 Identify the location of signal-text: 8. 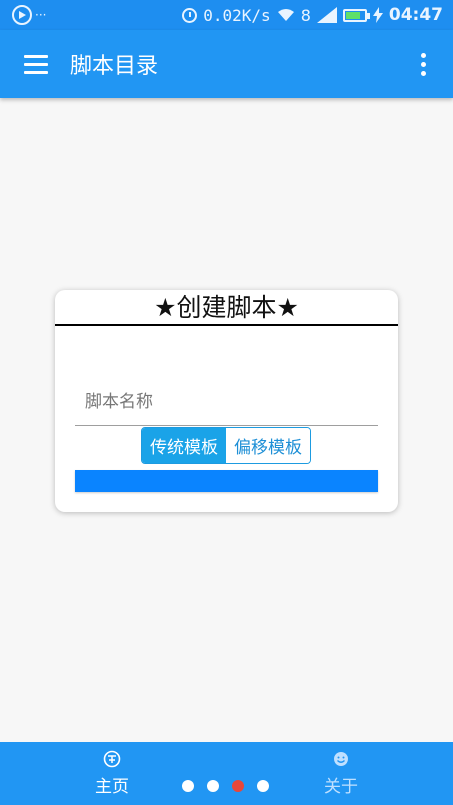
(305, 15).